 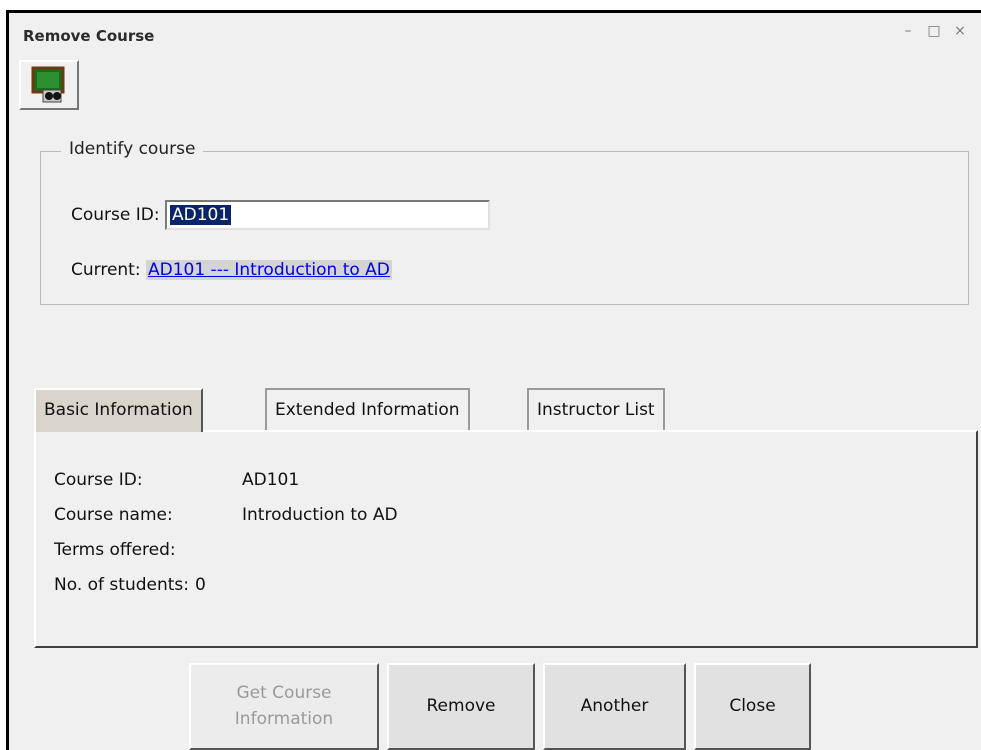 I want to click on tab-extended-information: Extended Information, so click(x=367, y=409).